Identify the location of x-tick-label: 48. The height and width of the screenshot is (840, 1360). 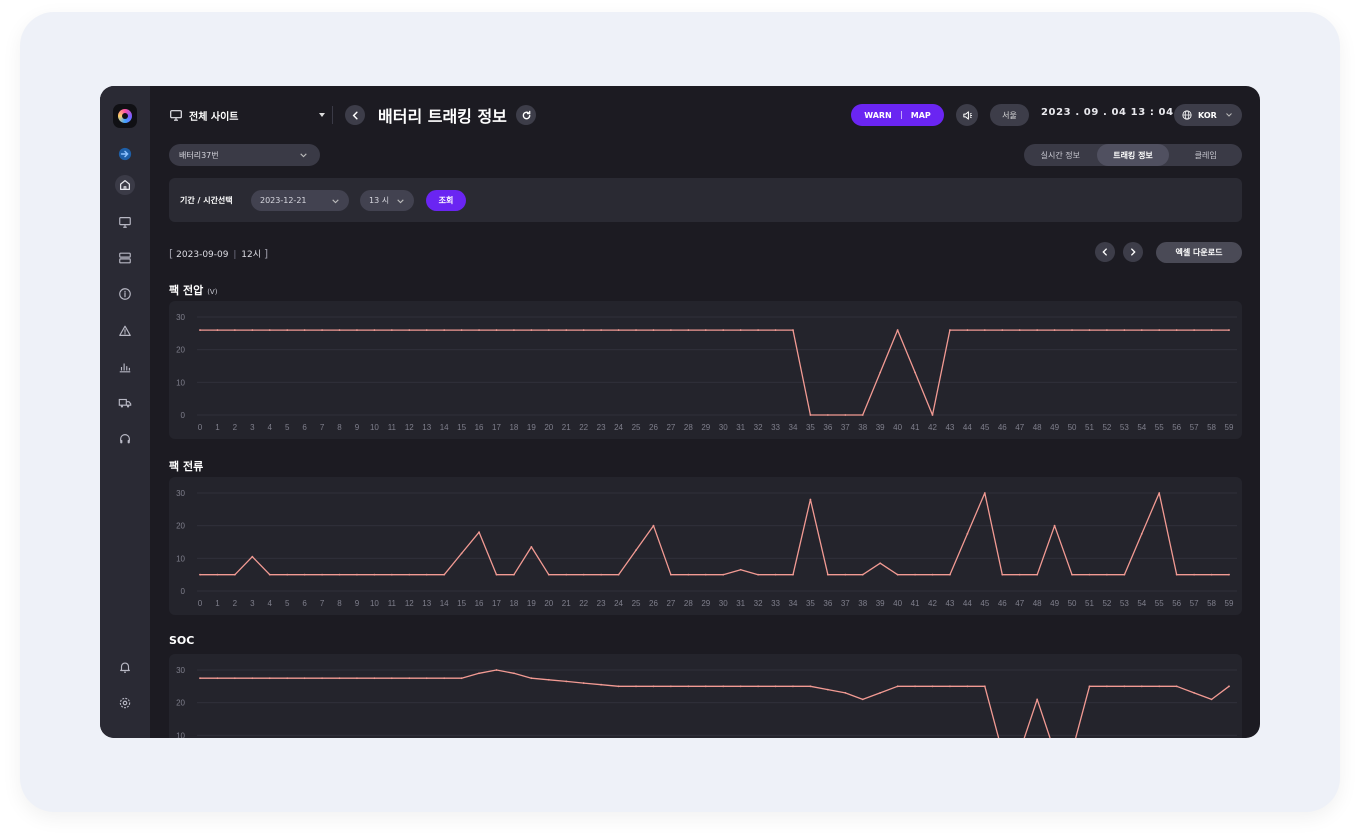
(1037, 427).